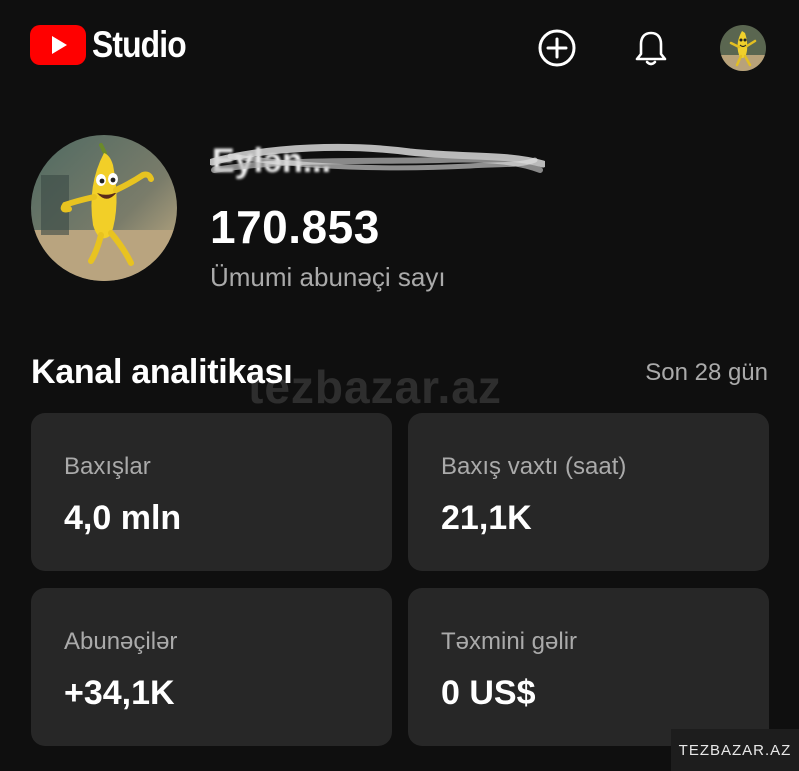  I want to click on analytics-title: Kanal analitikası, so click(162, 372).